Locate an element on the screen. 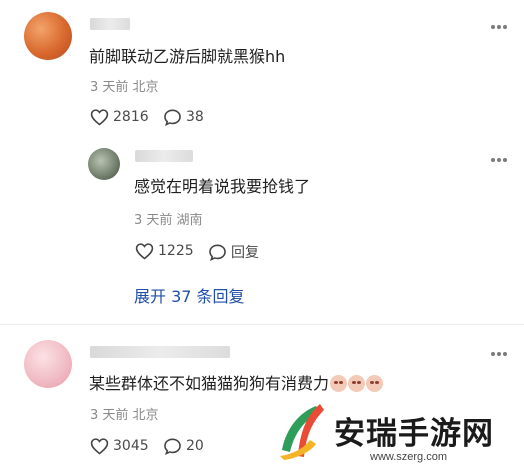 The image size is (524, 468). comment-text: 感觉在明着说我要抢钱了 is located at coordinates (222, 186).